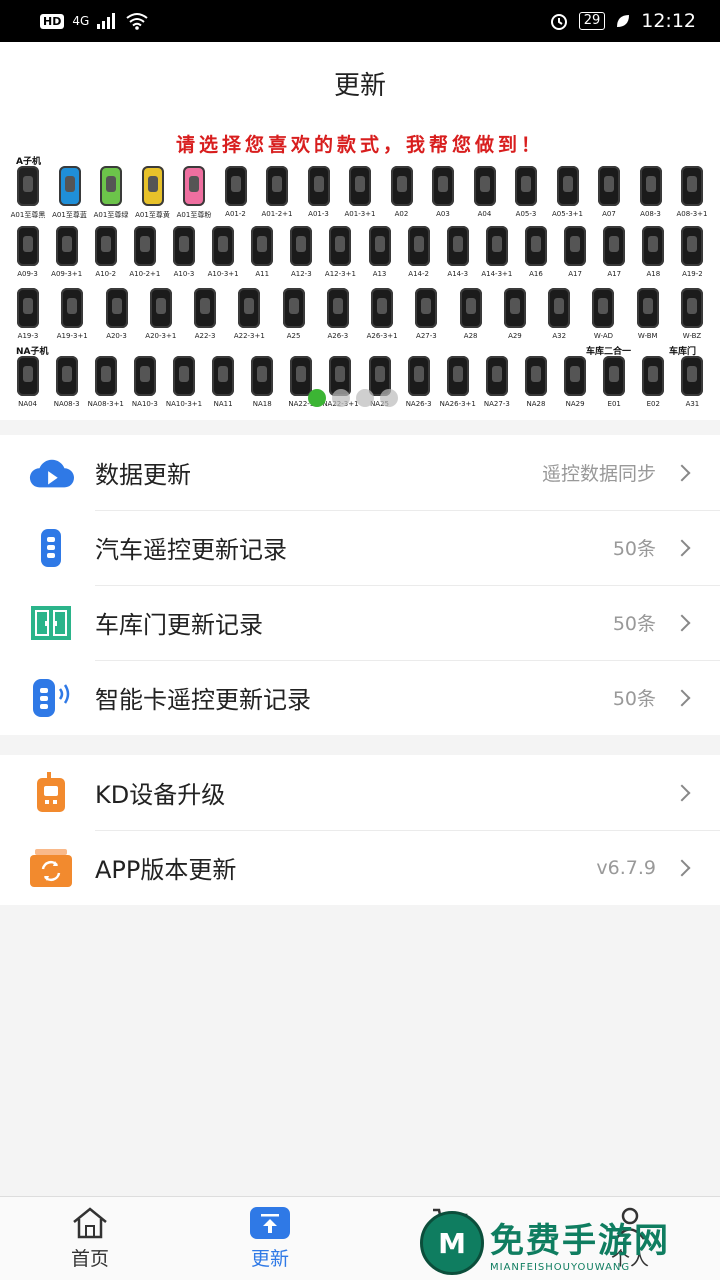 The width and height of the screenshot is (720, 1280). What do you see at coordinates (692, 252) in the screenshot?
I see `key-fob-item: A19-2` at bounding box center [692, 252].